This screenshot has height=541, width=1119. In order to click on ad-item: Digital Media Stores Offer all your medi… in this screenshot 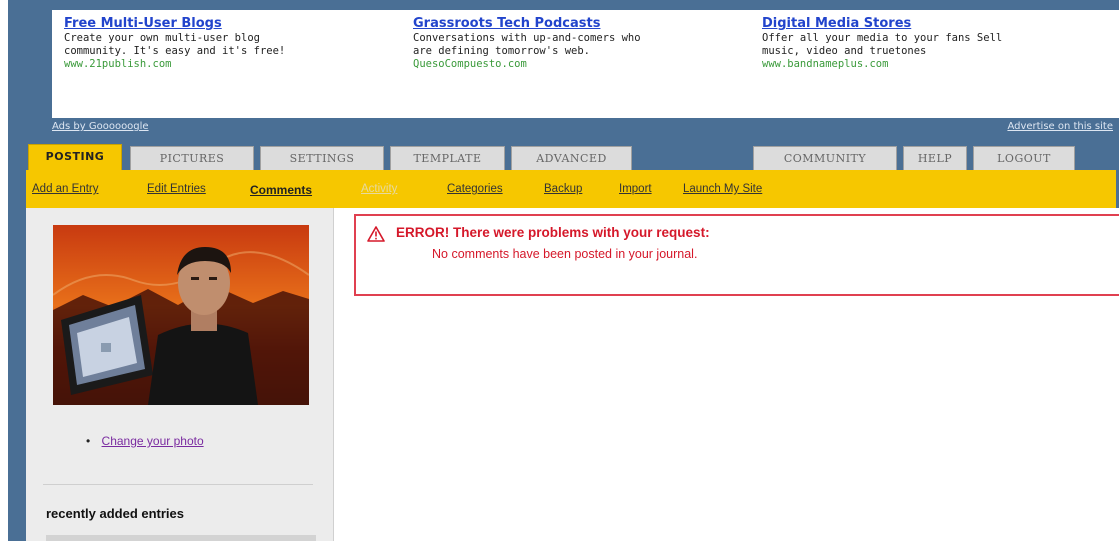, I will do `click(927, 43)`.